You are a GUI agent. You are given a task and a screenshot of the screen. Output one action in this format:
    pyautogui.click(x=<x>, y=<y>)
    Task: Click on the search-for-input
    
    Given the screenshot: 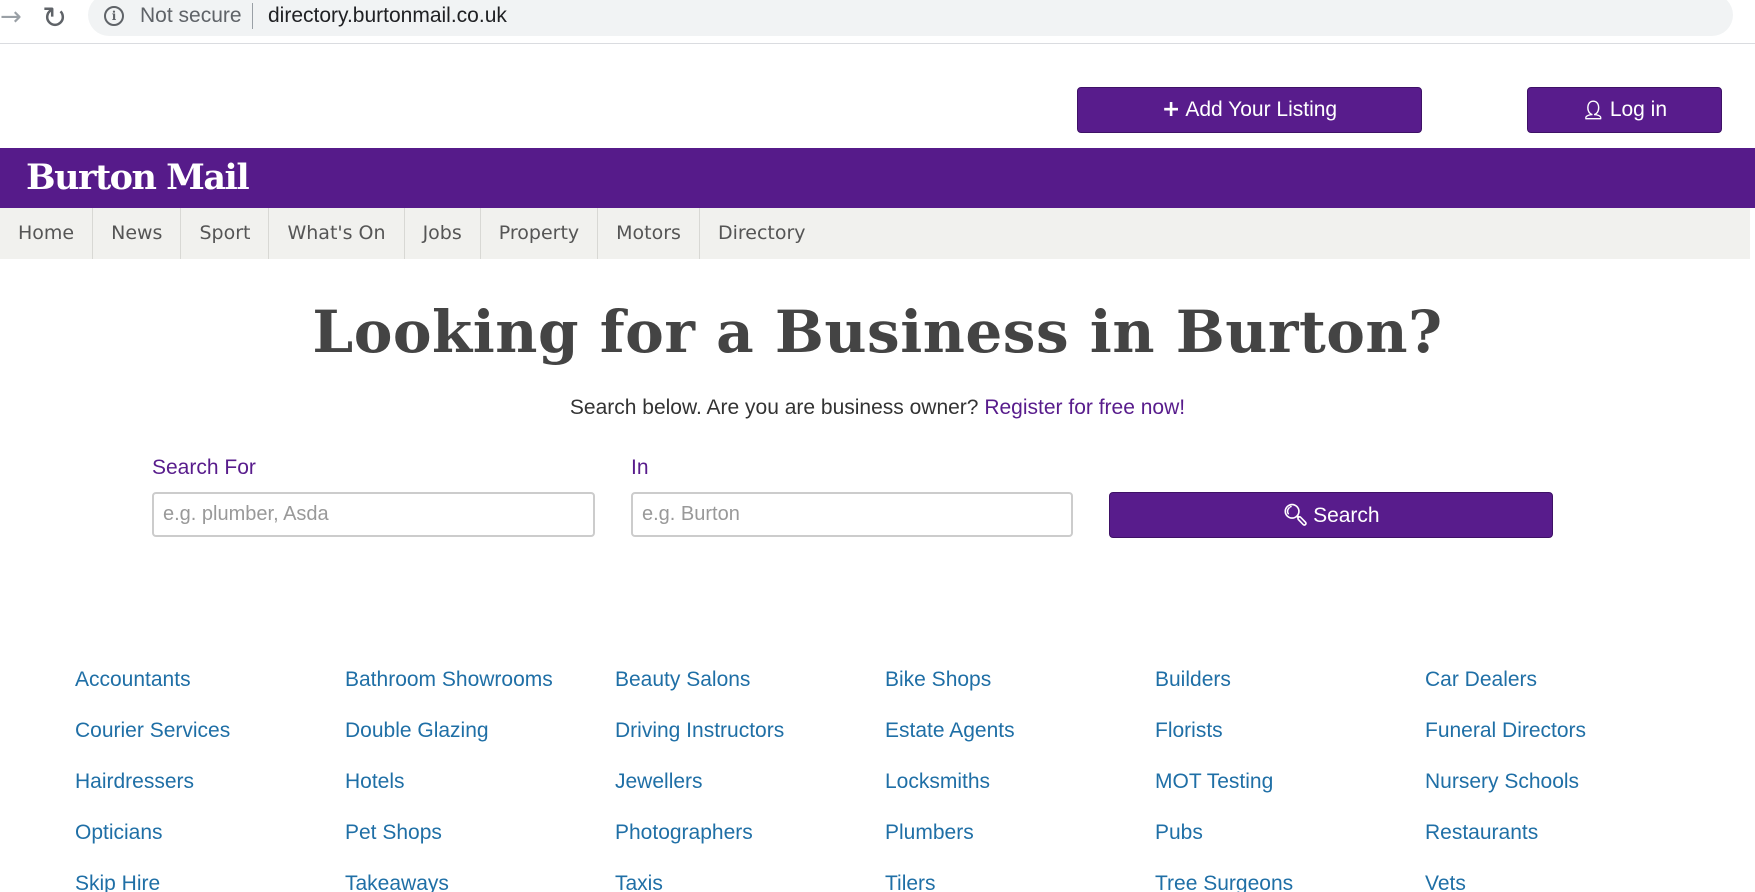 What is the action you would take?
    pyautogui.click(x=373, y=514)
    